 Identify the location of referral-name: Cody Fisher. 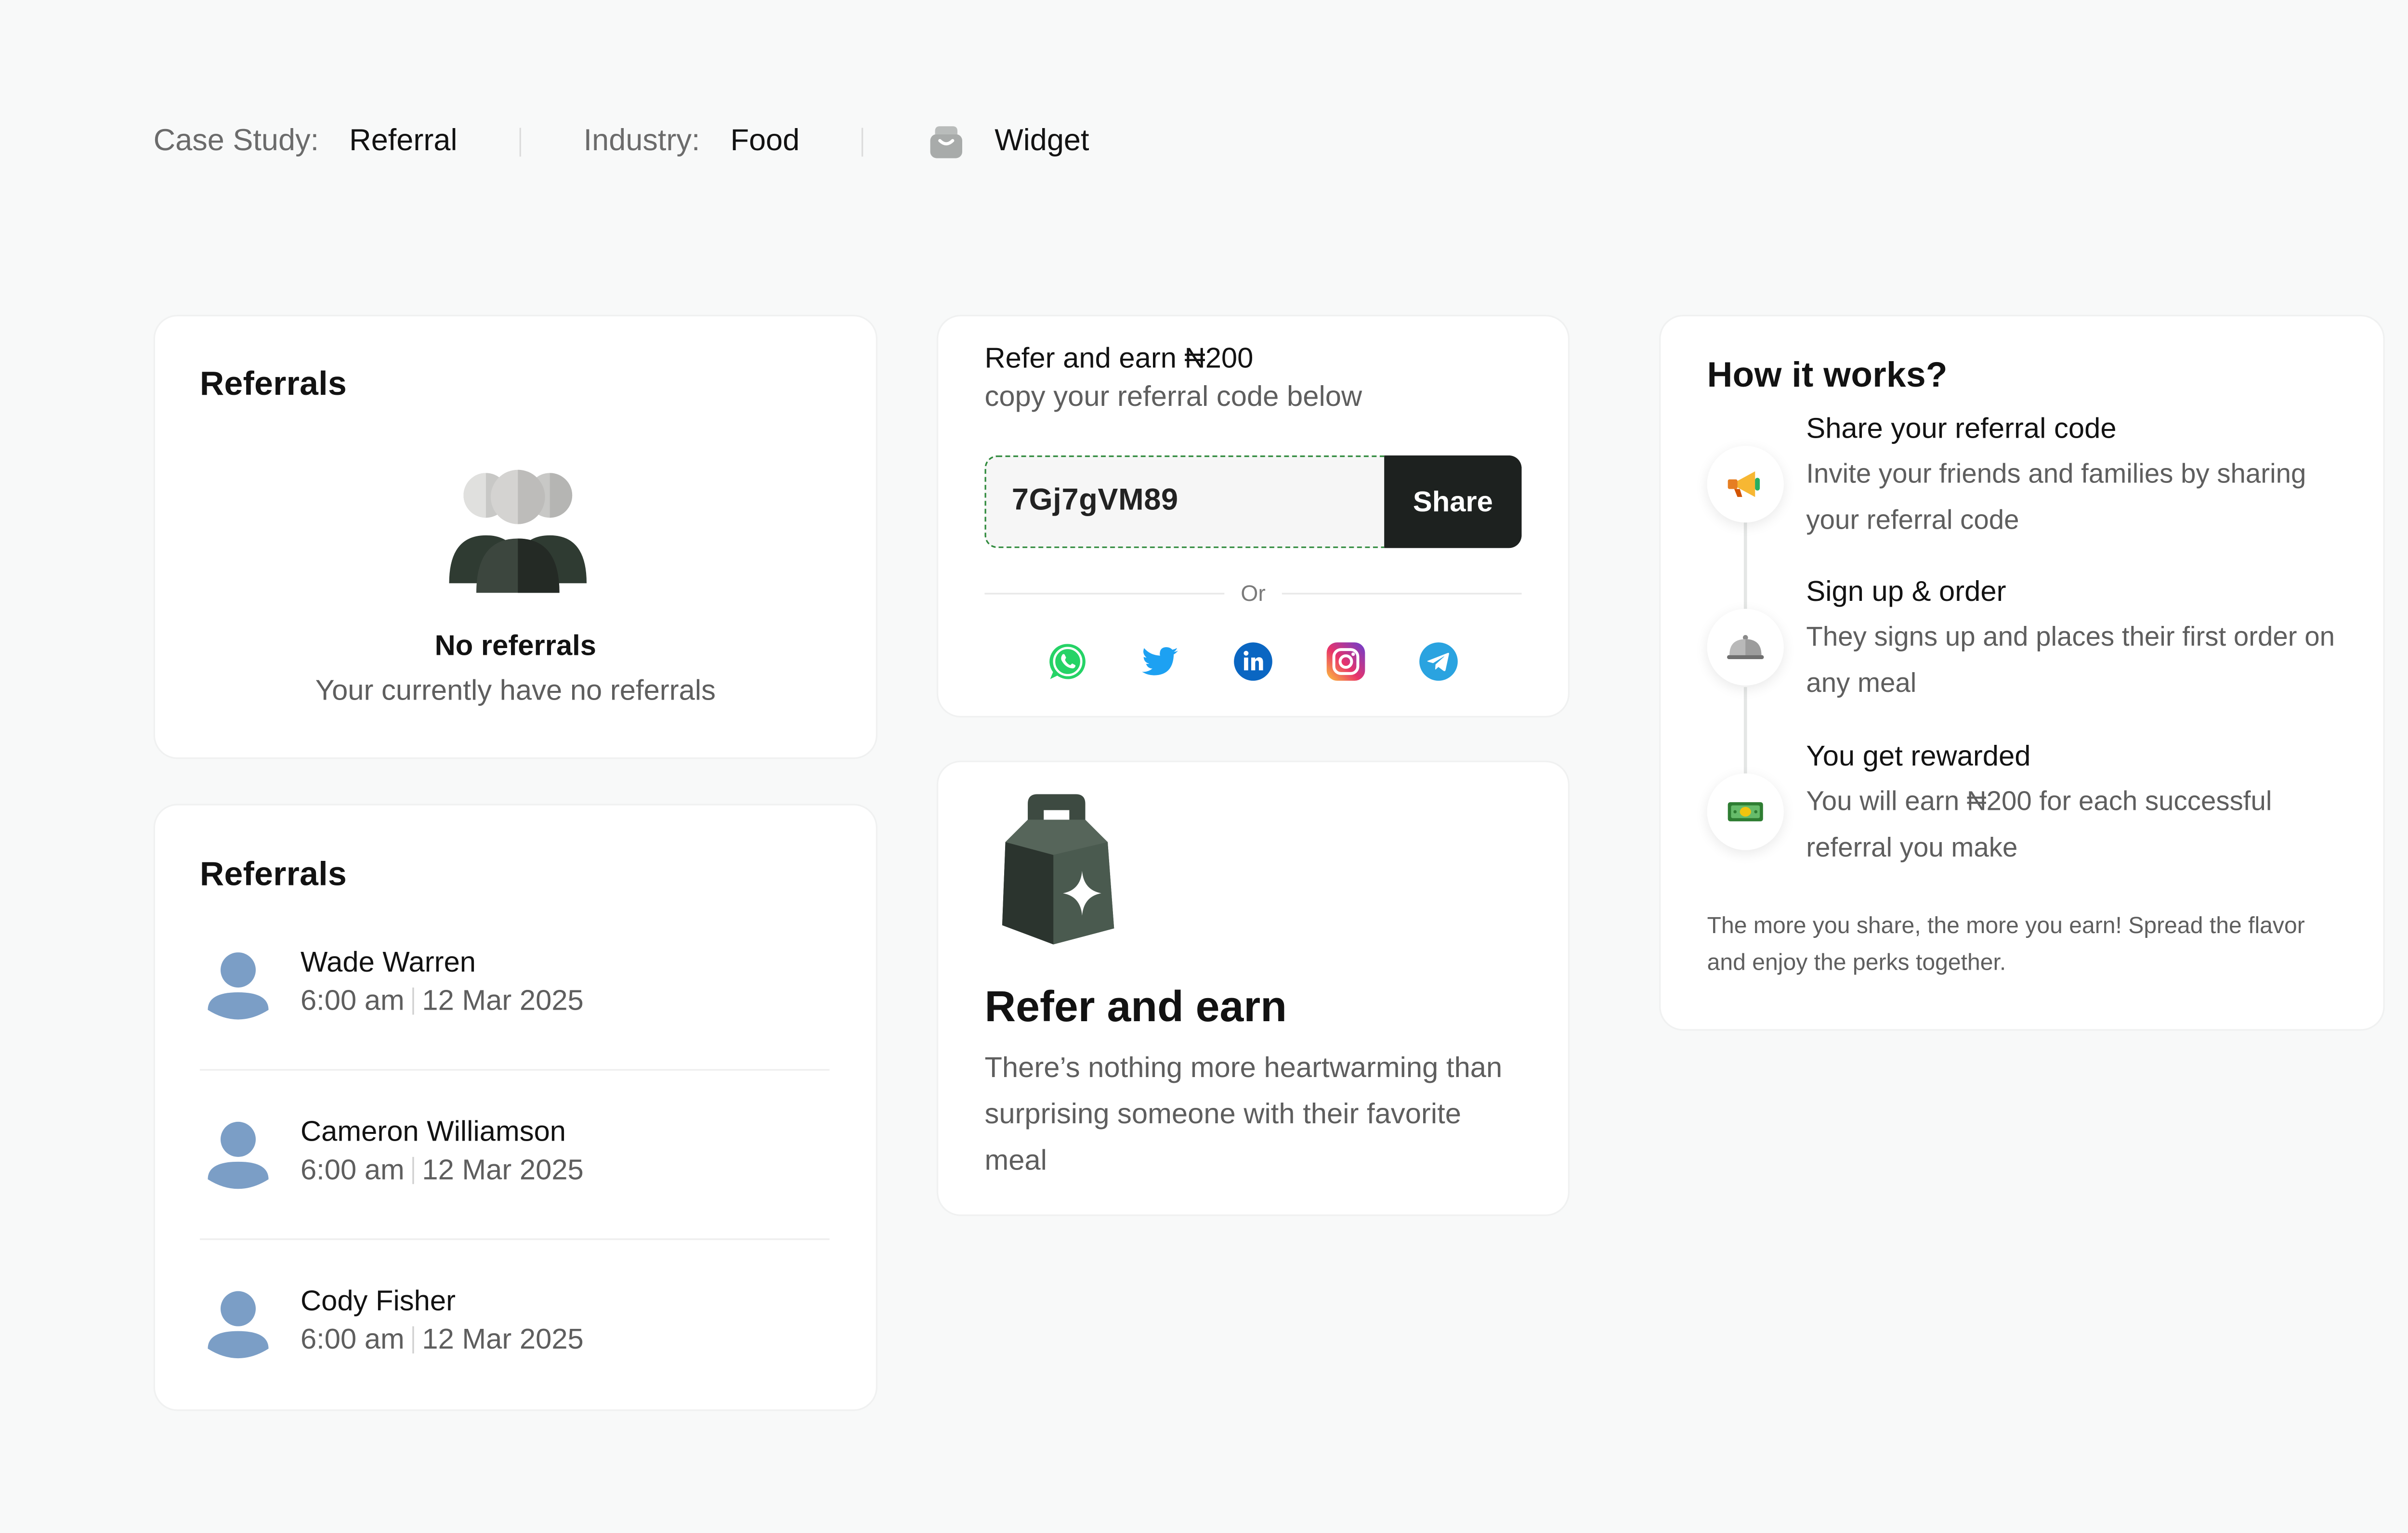
(378, 1301).